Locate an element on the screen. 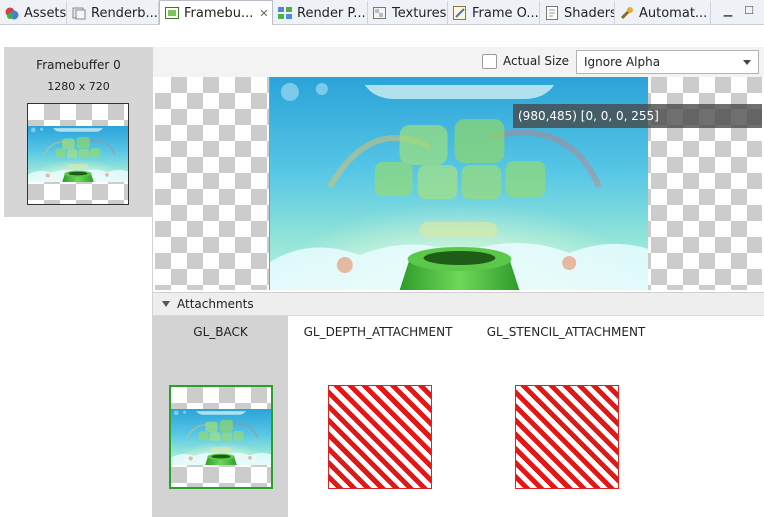 The image size is (764, 517). actual-size-label: Actual Size is located at coordinates (536, 61).